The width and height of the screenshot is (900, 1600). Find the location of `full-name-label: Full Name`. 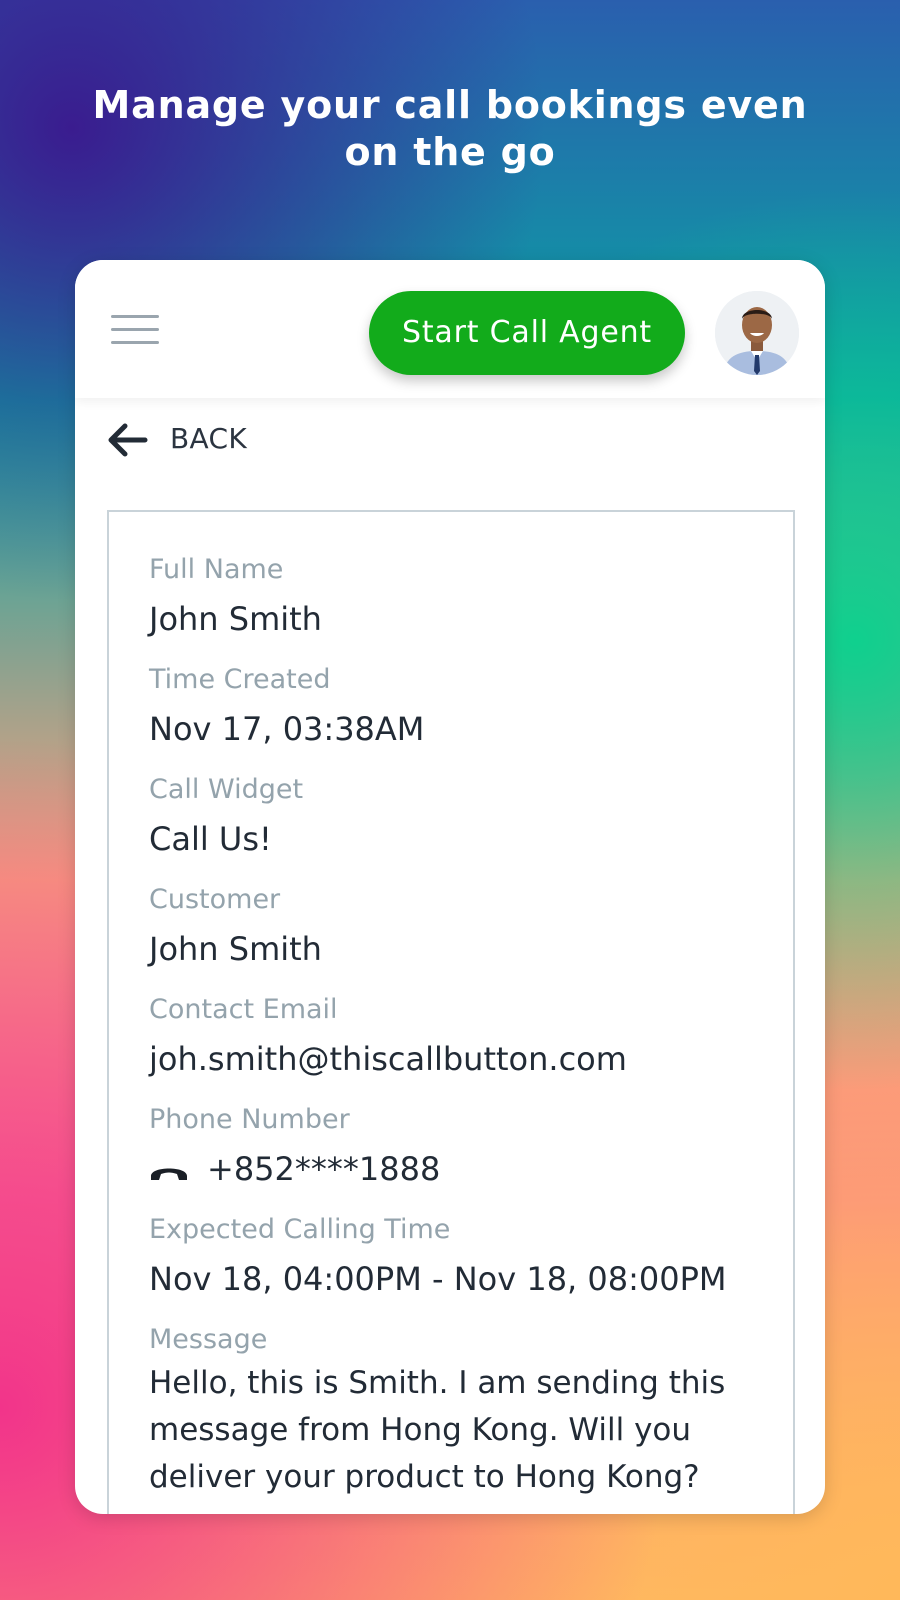

full-name-label: Full Name is located at coordinates (216, 569).